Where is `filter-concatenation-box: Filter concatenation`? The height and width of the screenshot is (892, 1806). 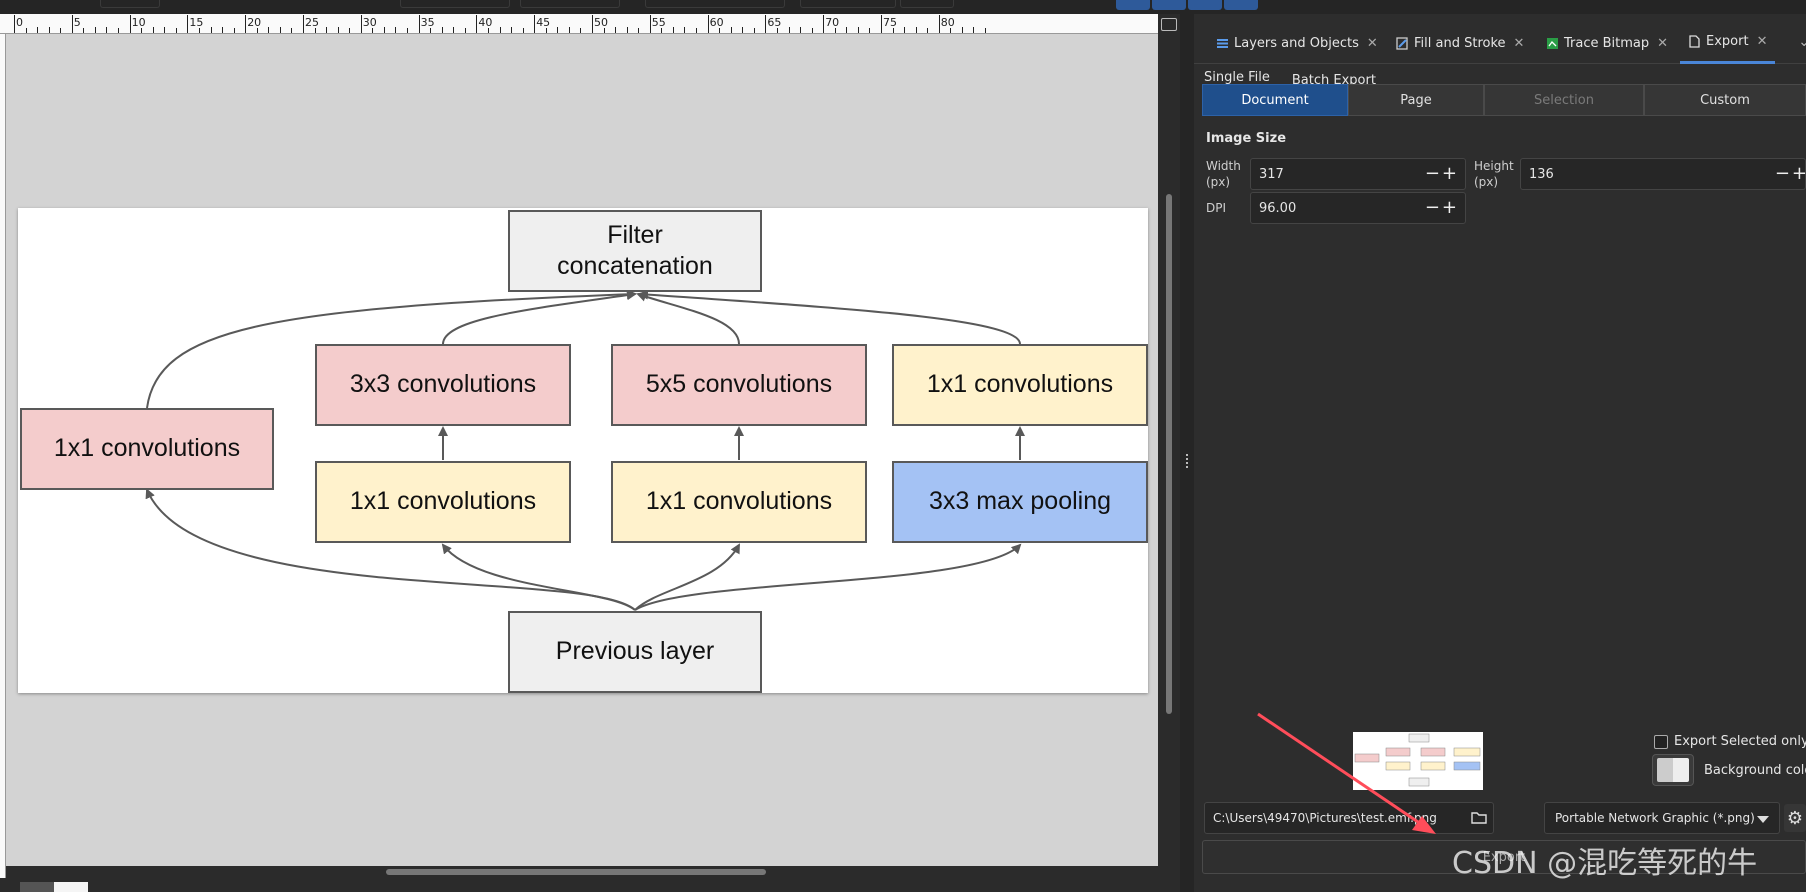 filter-concatenation-box: Filter concatenation is located at coordinates (635, 251).